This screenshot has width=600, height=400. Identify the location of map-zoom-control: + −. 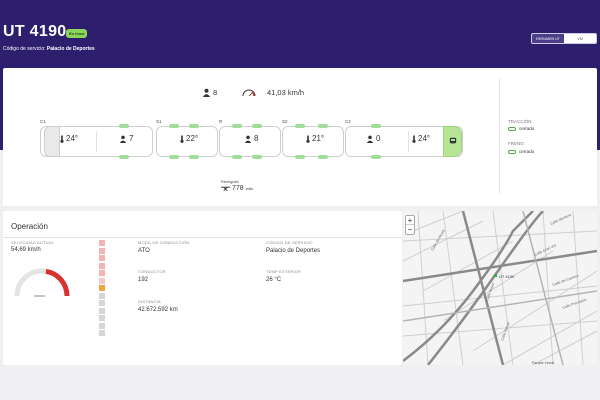
(410, 225).